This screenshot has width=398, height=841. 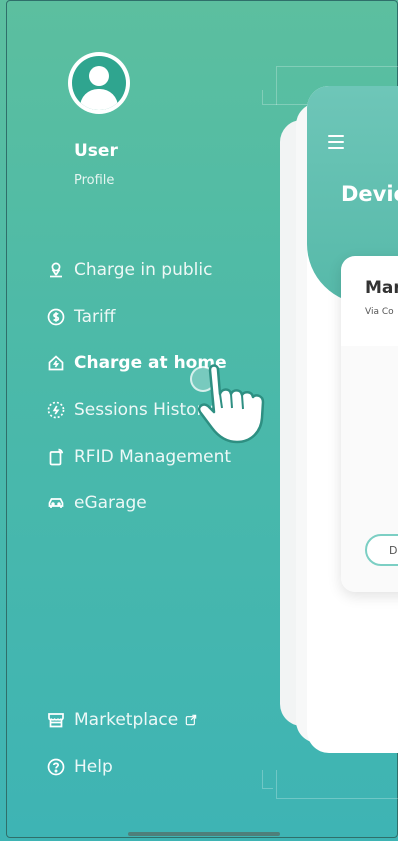 What do you see at coordinates (56, 410) in the screenshot?
I see `dotted-bolt-circle-icon` at bounding box center [56, 410].